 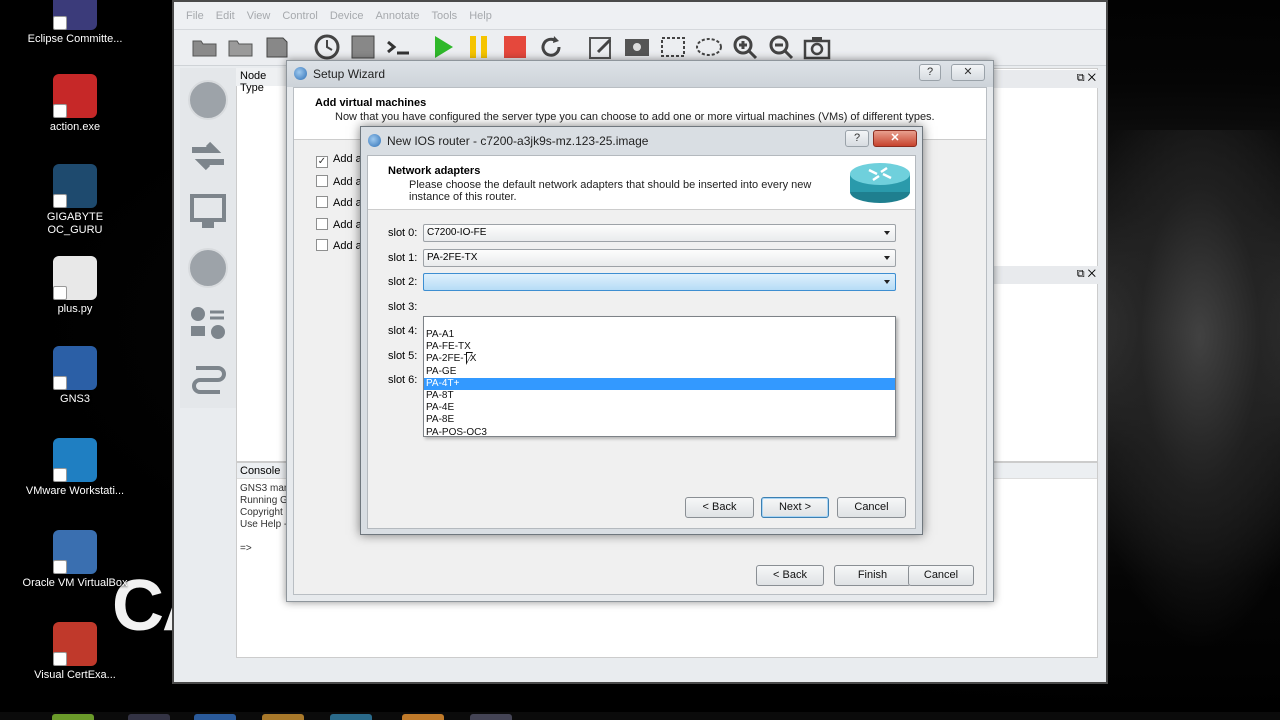 What do you see at coordinates (75, 368) in the screenshot?
I see `gns3-icon` at bounding box center [75, 368].